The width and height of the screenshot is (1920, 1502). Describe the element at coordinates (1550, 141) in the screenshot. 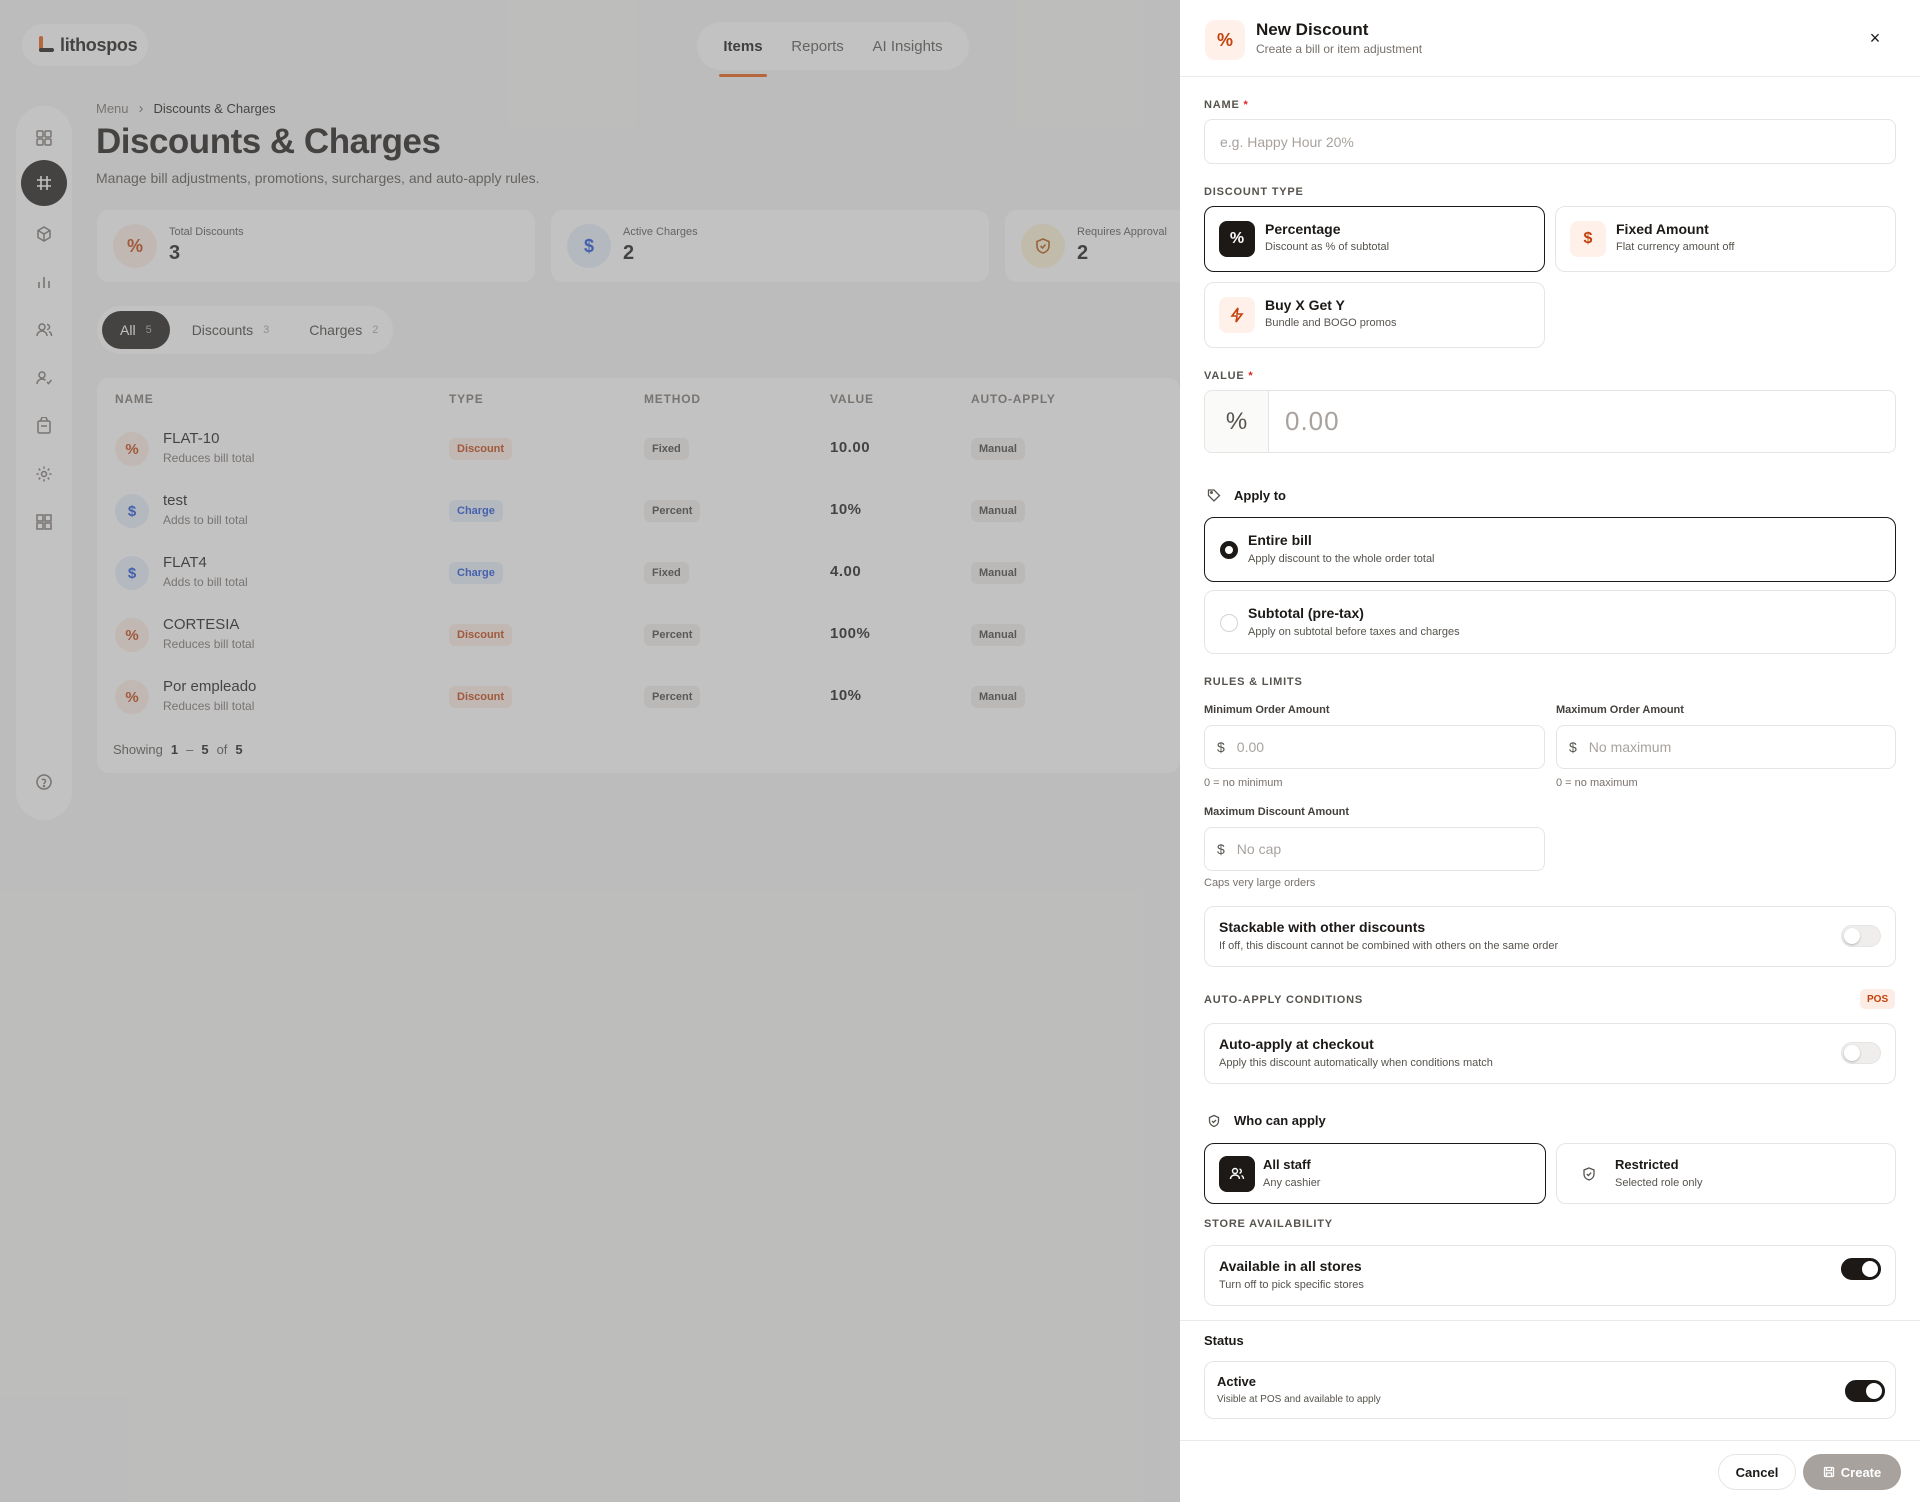

I see `name-input: e.g. Happy Hour 20%` at that location.